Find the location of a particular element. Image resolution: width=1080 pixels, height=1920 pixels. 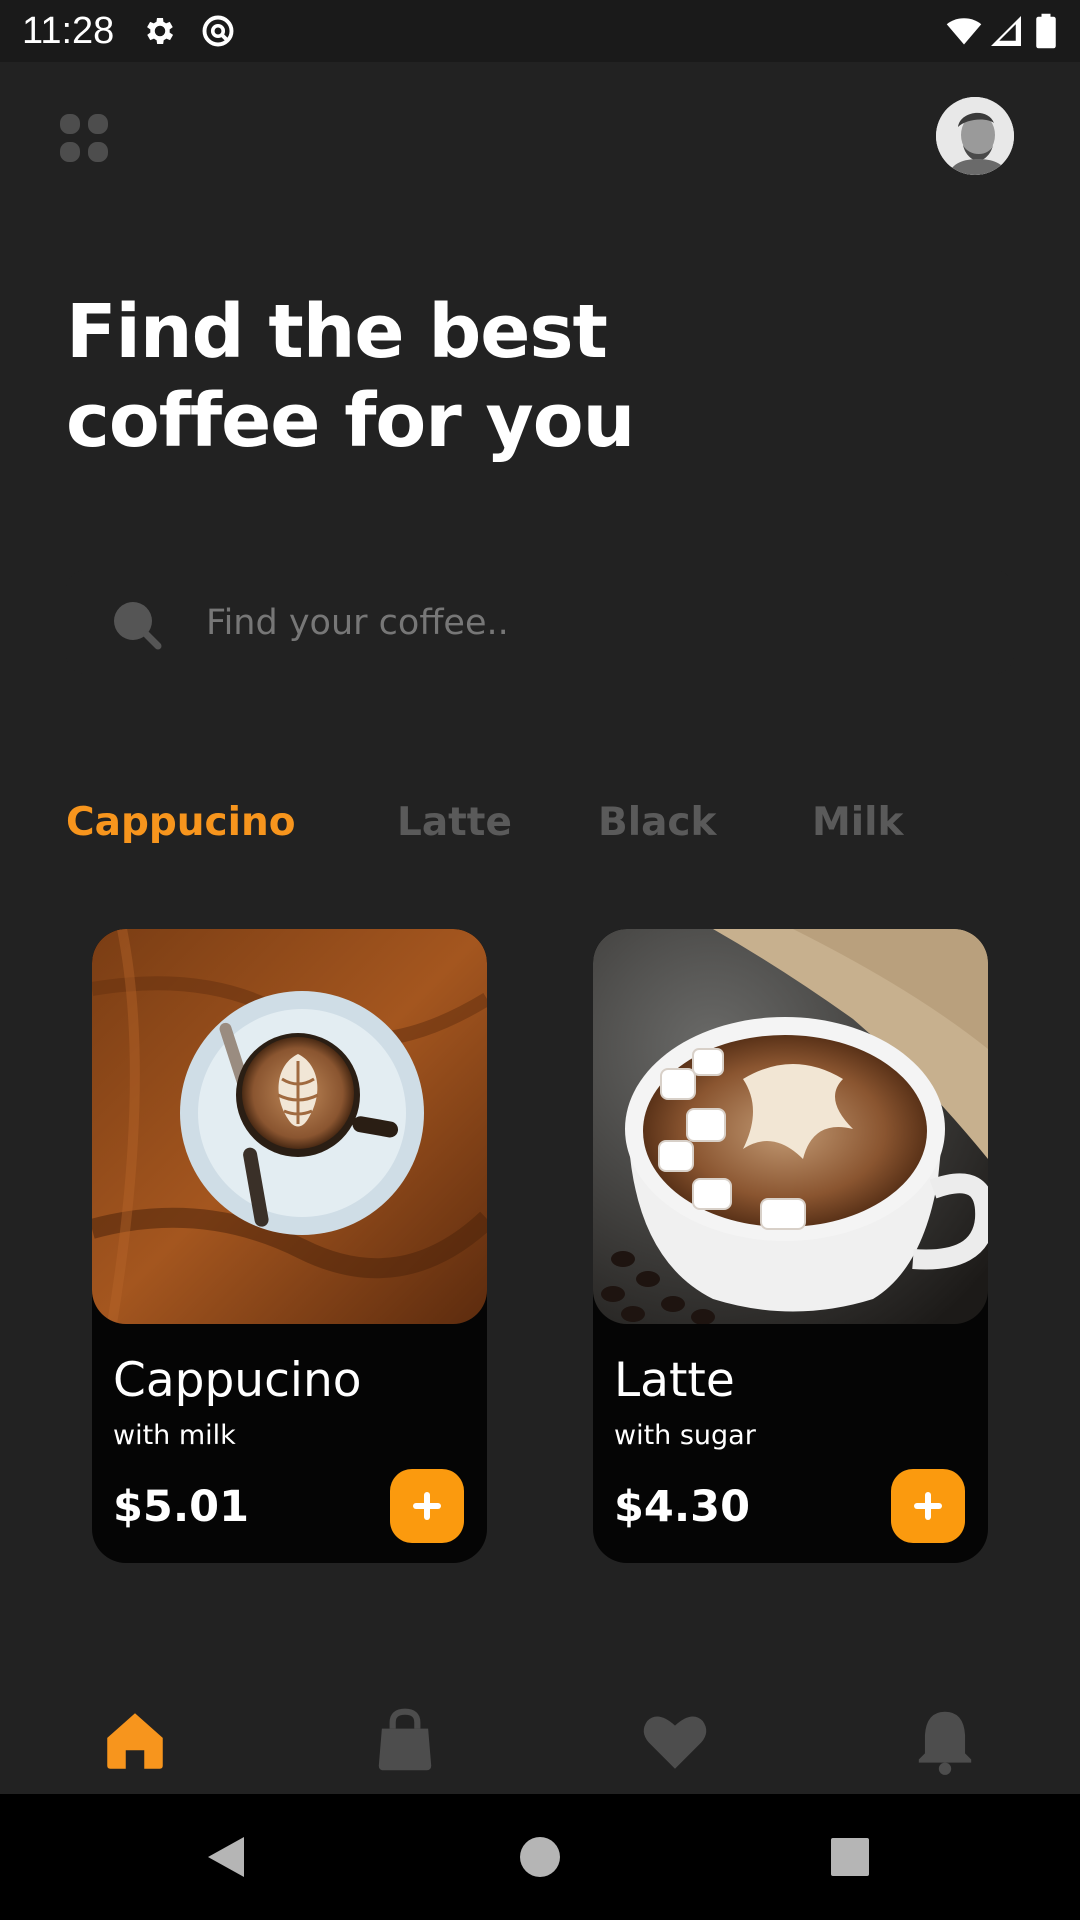

battery-icon is located at coordinates (1046, 31).